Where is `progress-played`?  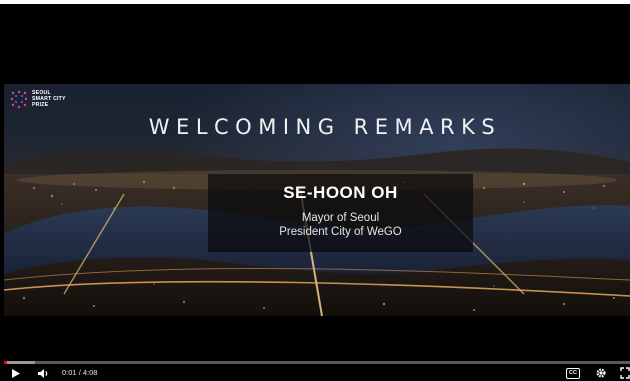
progress-played is located at coordinates (5, 362).